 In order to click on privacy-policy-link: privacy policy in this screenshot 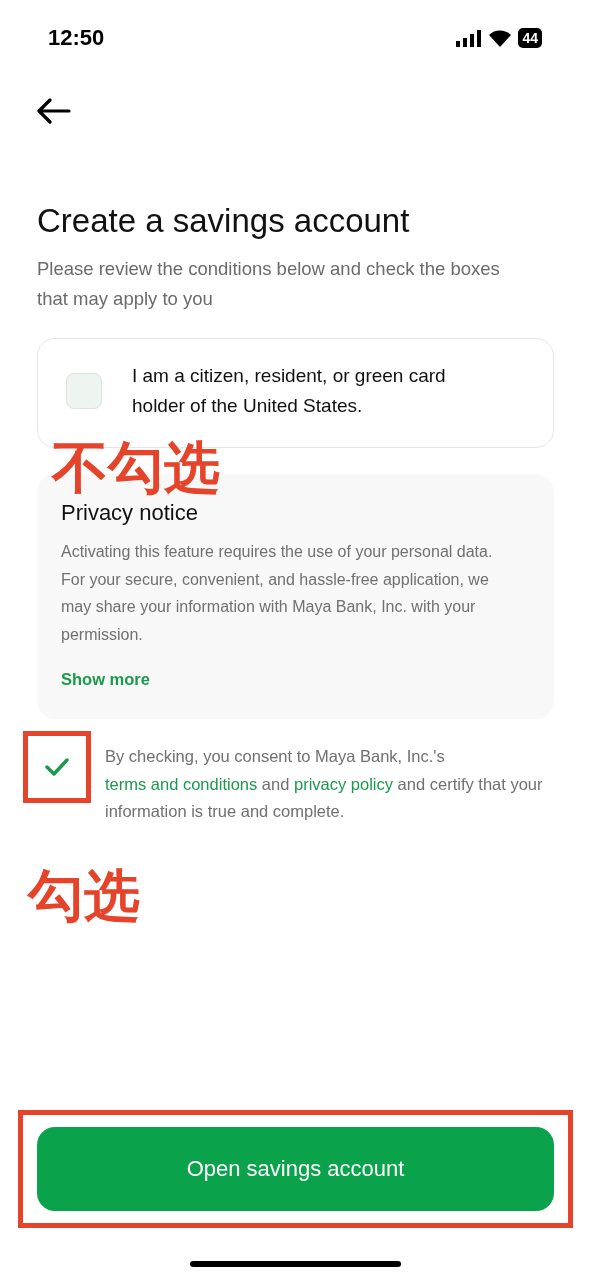, I will do `click(343, 783)`.